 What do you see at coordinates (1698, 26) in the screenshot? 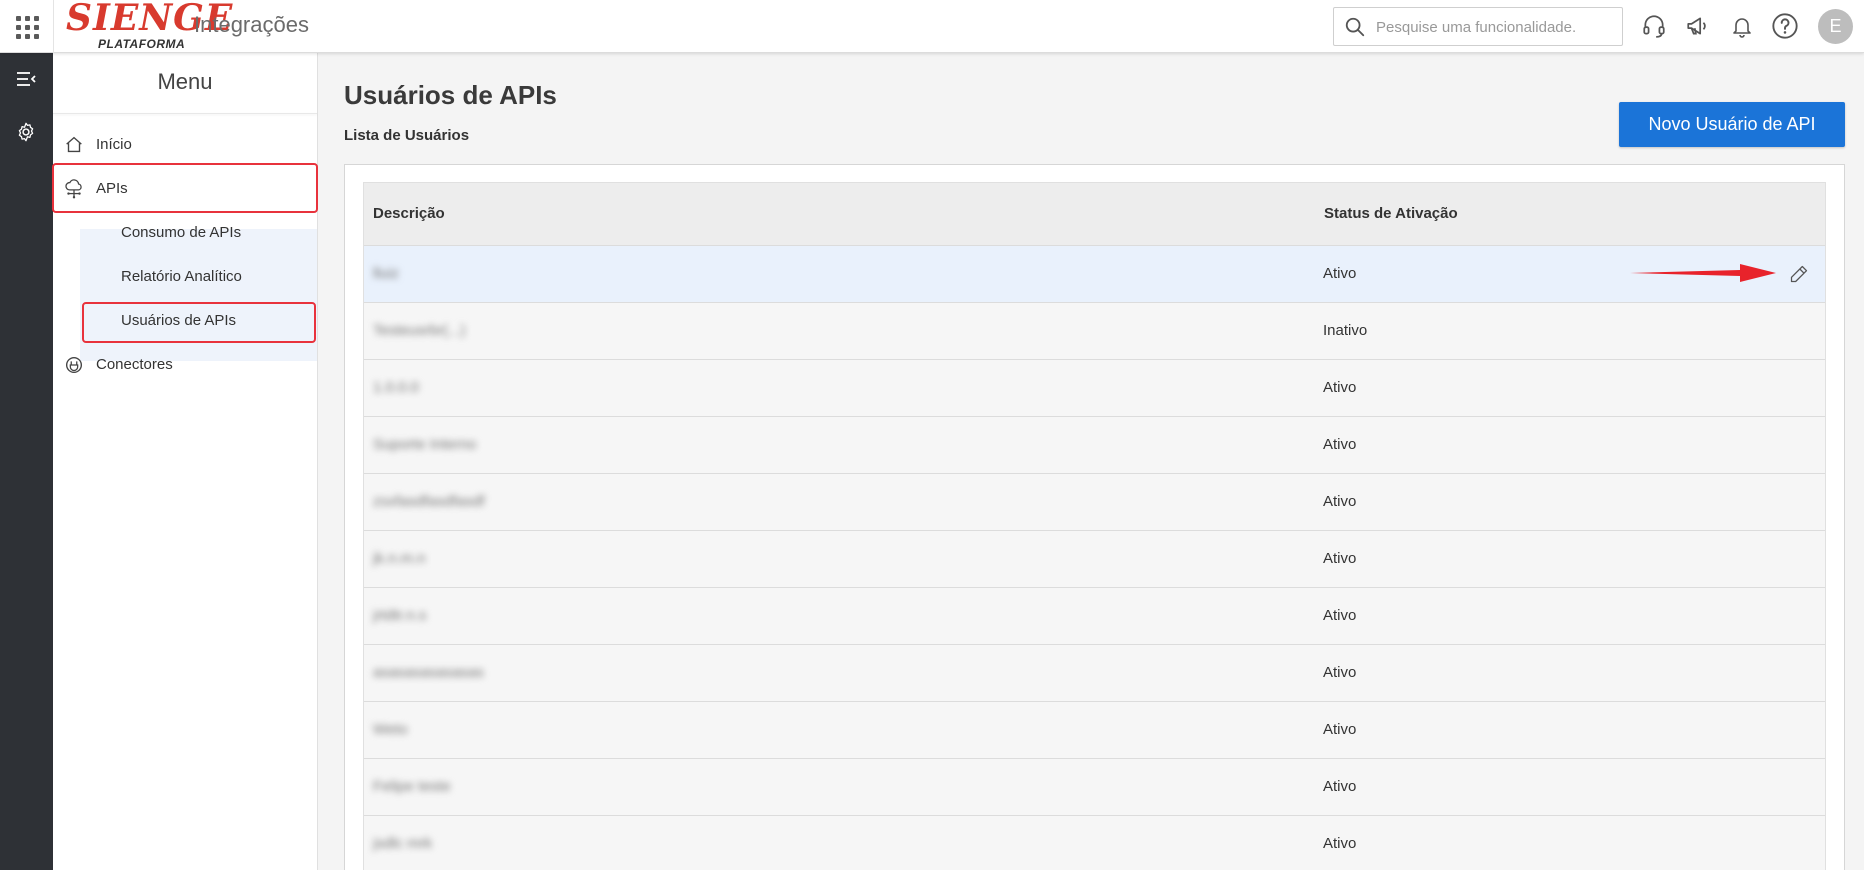
I see `megaphone-icon` at bounding box center [1698, 26].